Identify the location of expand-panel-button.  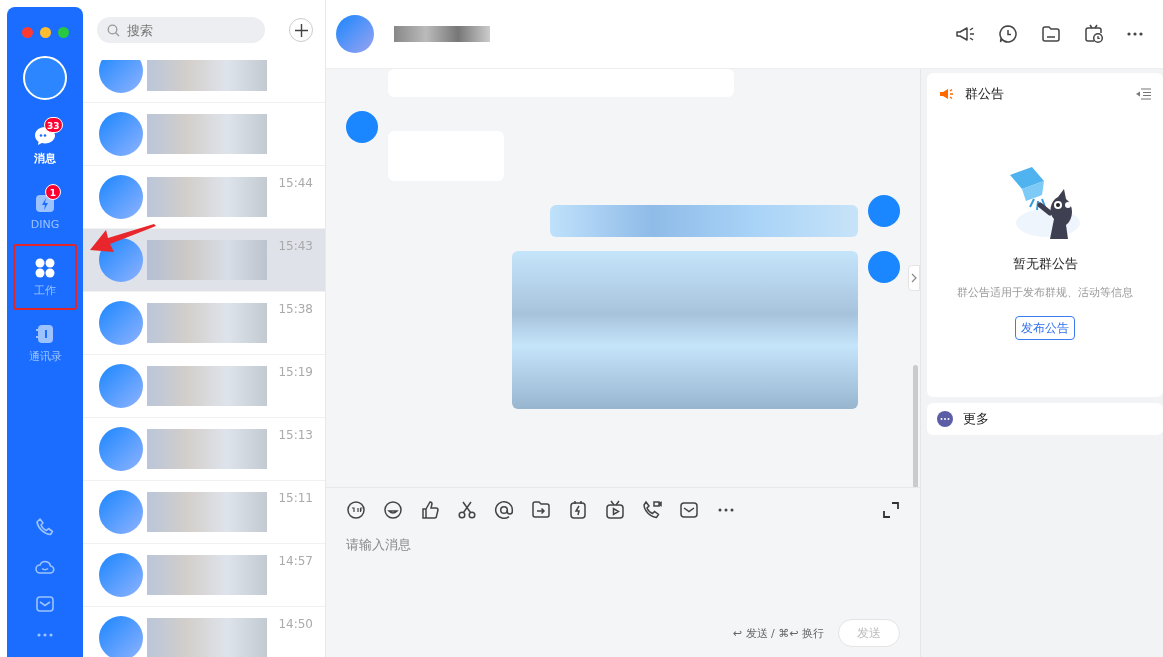
(914, 278).